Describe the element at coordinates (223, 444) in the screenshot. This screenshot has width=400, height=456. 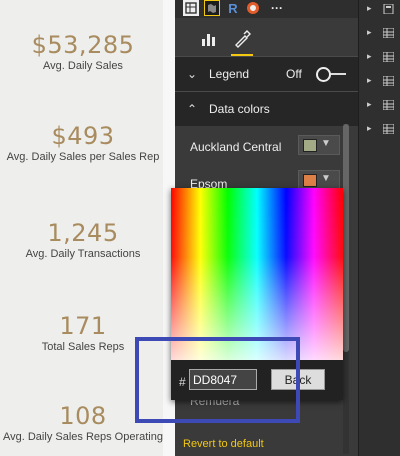
I see `revert-to-default-link: Revert to default` at that location.